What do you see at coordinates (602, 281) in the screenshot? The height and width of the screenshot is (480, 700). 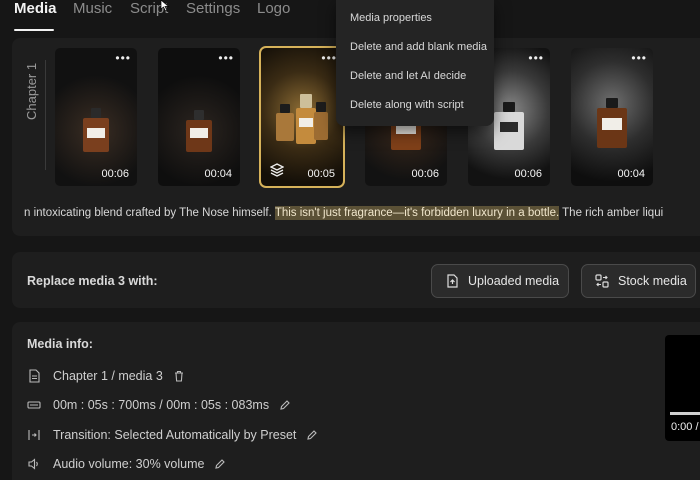 I see `stock-media-icon` at bounding box center [602, 281].